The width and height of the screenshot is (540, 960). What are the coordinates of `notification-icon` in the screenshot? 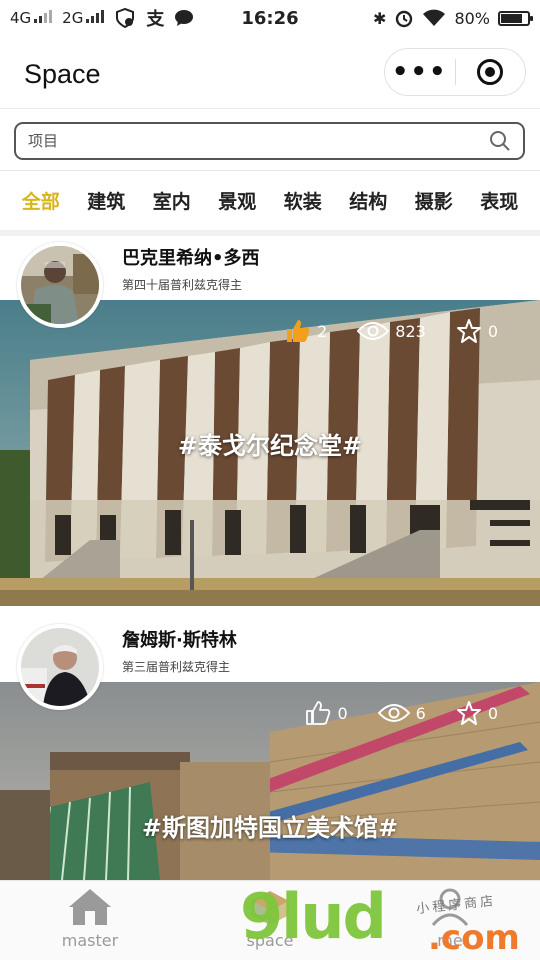 It's located at (125, 18).